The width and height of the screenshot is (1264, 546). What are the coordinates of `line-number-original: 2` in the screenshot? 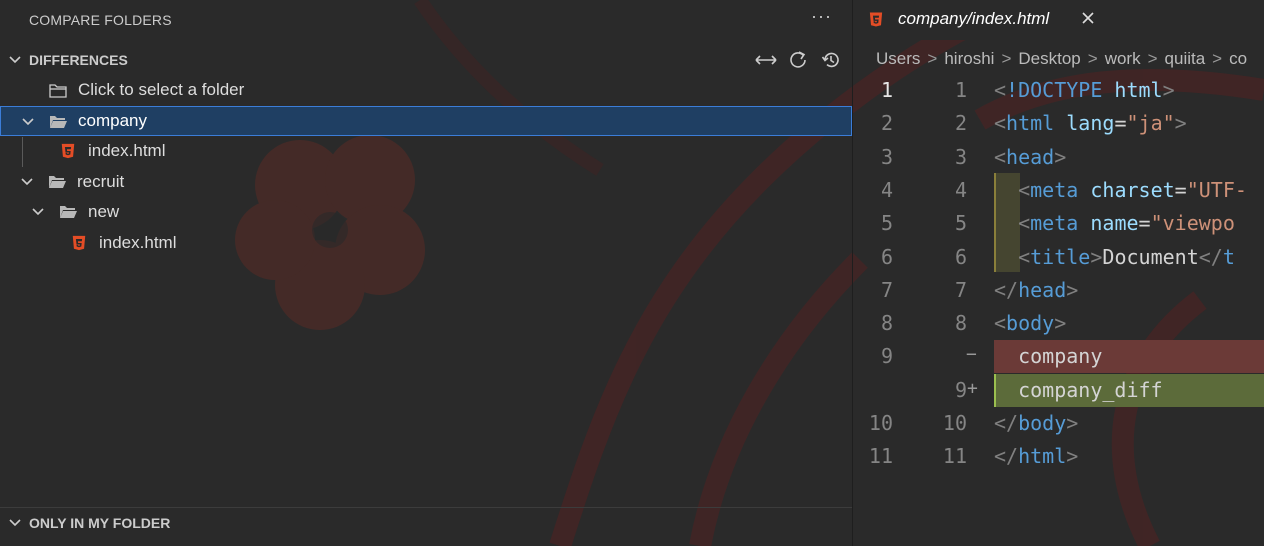 It's located at (886, 123).